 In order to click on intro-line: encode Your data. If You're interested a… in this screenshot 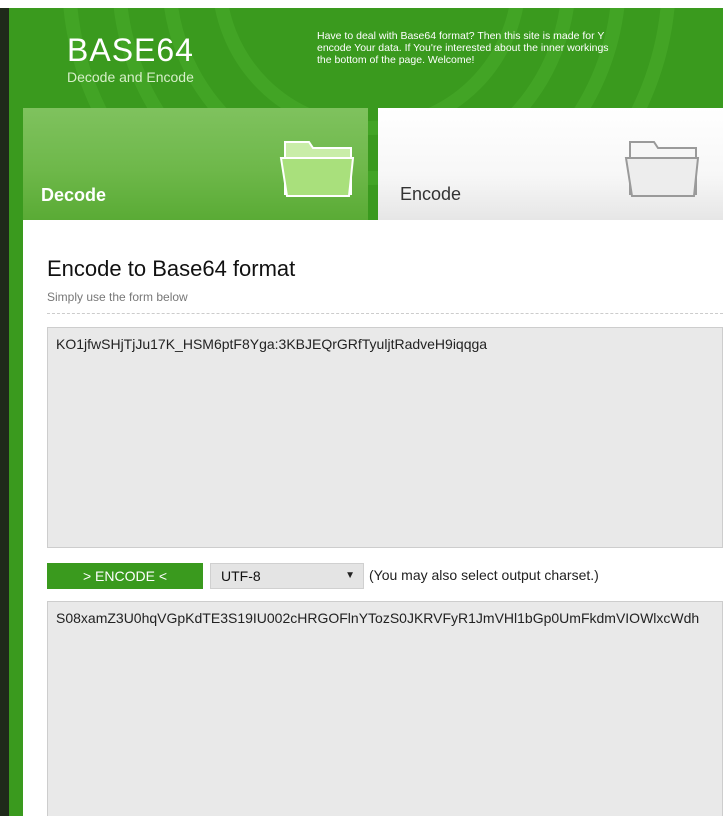, I will do `click(463, 48)`.